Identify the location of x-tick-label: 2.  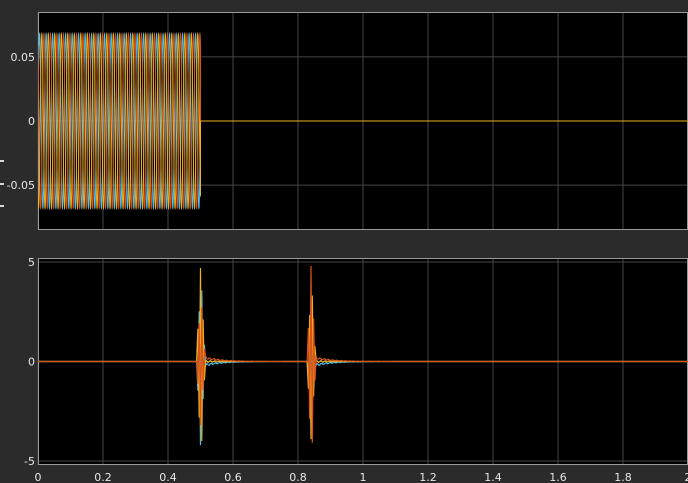
(686, 477).